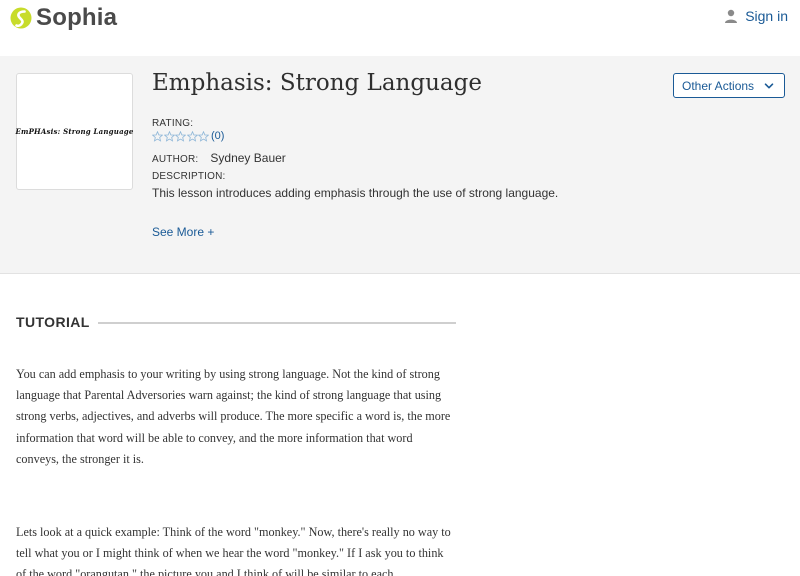 Image resolution: width=800 pixels, height=576 pixels. I want to click on tutorial-heading: TUTORIAL, so click(236, 322).